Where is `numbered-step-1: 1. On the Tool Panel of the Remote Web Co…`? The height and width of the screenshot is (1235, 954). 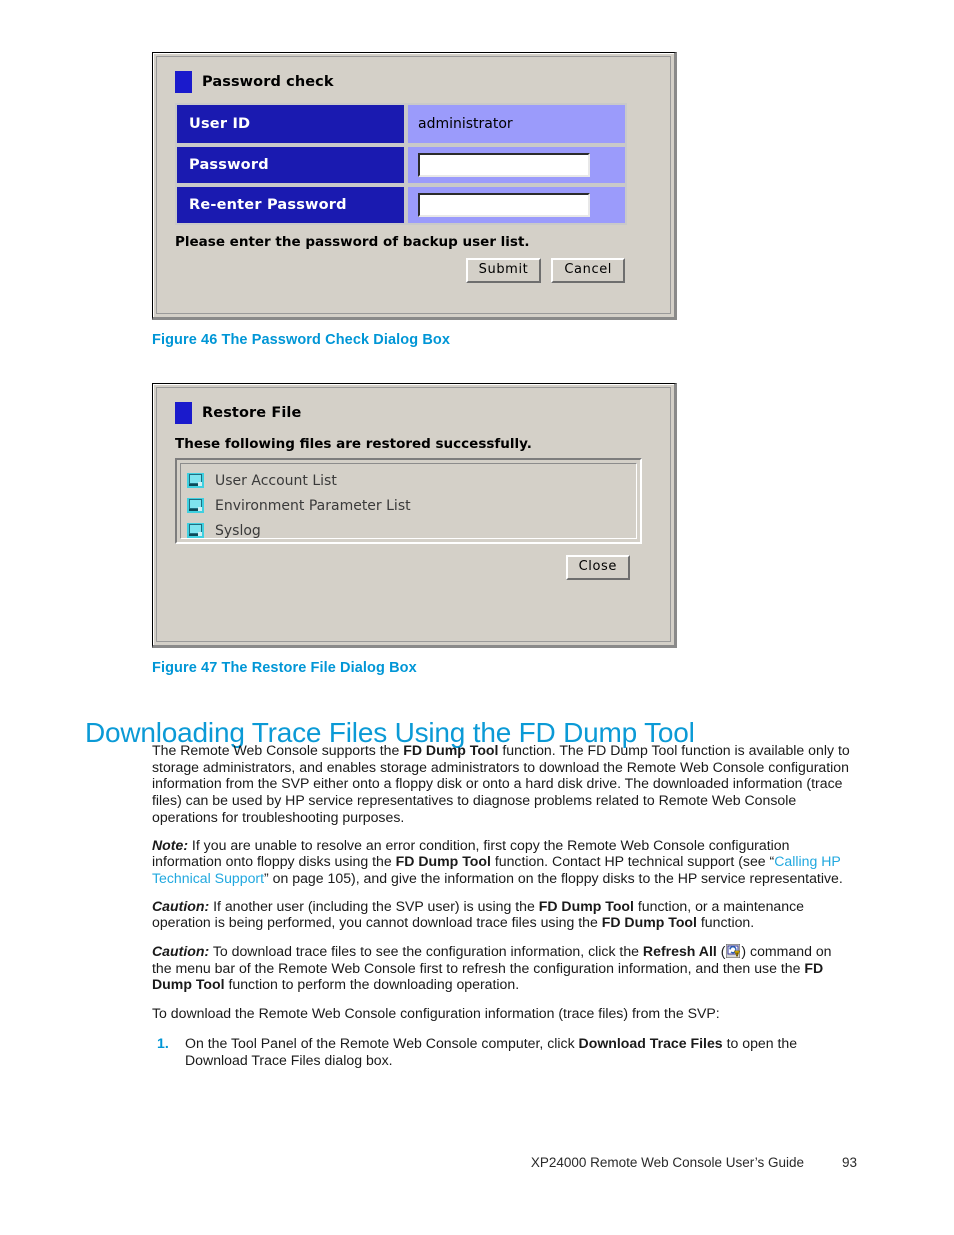 numbered-step-1: 1. On the Tool Panel of the Remote Web Co… is located at coordinates (502, 1051).